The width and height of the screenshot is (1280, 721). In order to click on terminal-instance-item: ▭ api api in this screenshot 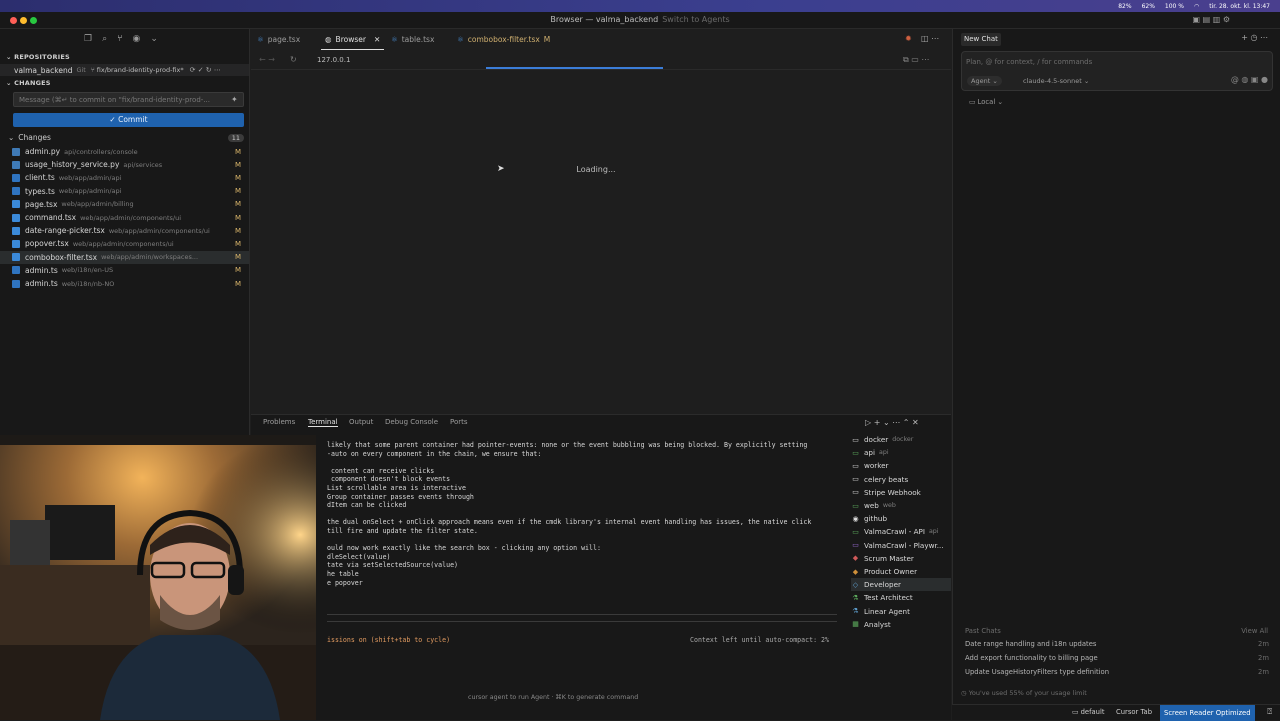, I will do `click(901, 452)`.